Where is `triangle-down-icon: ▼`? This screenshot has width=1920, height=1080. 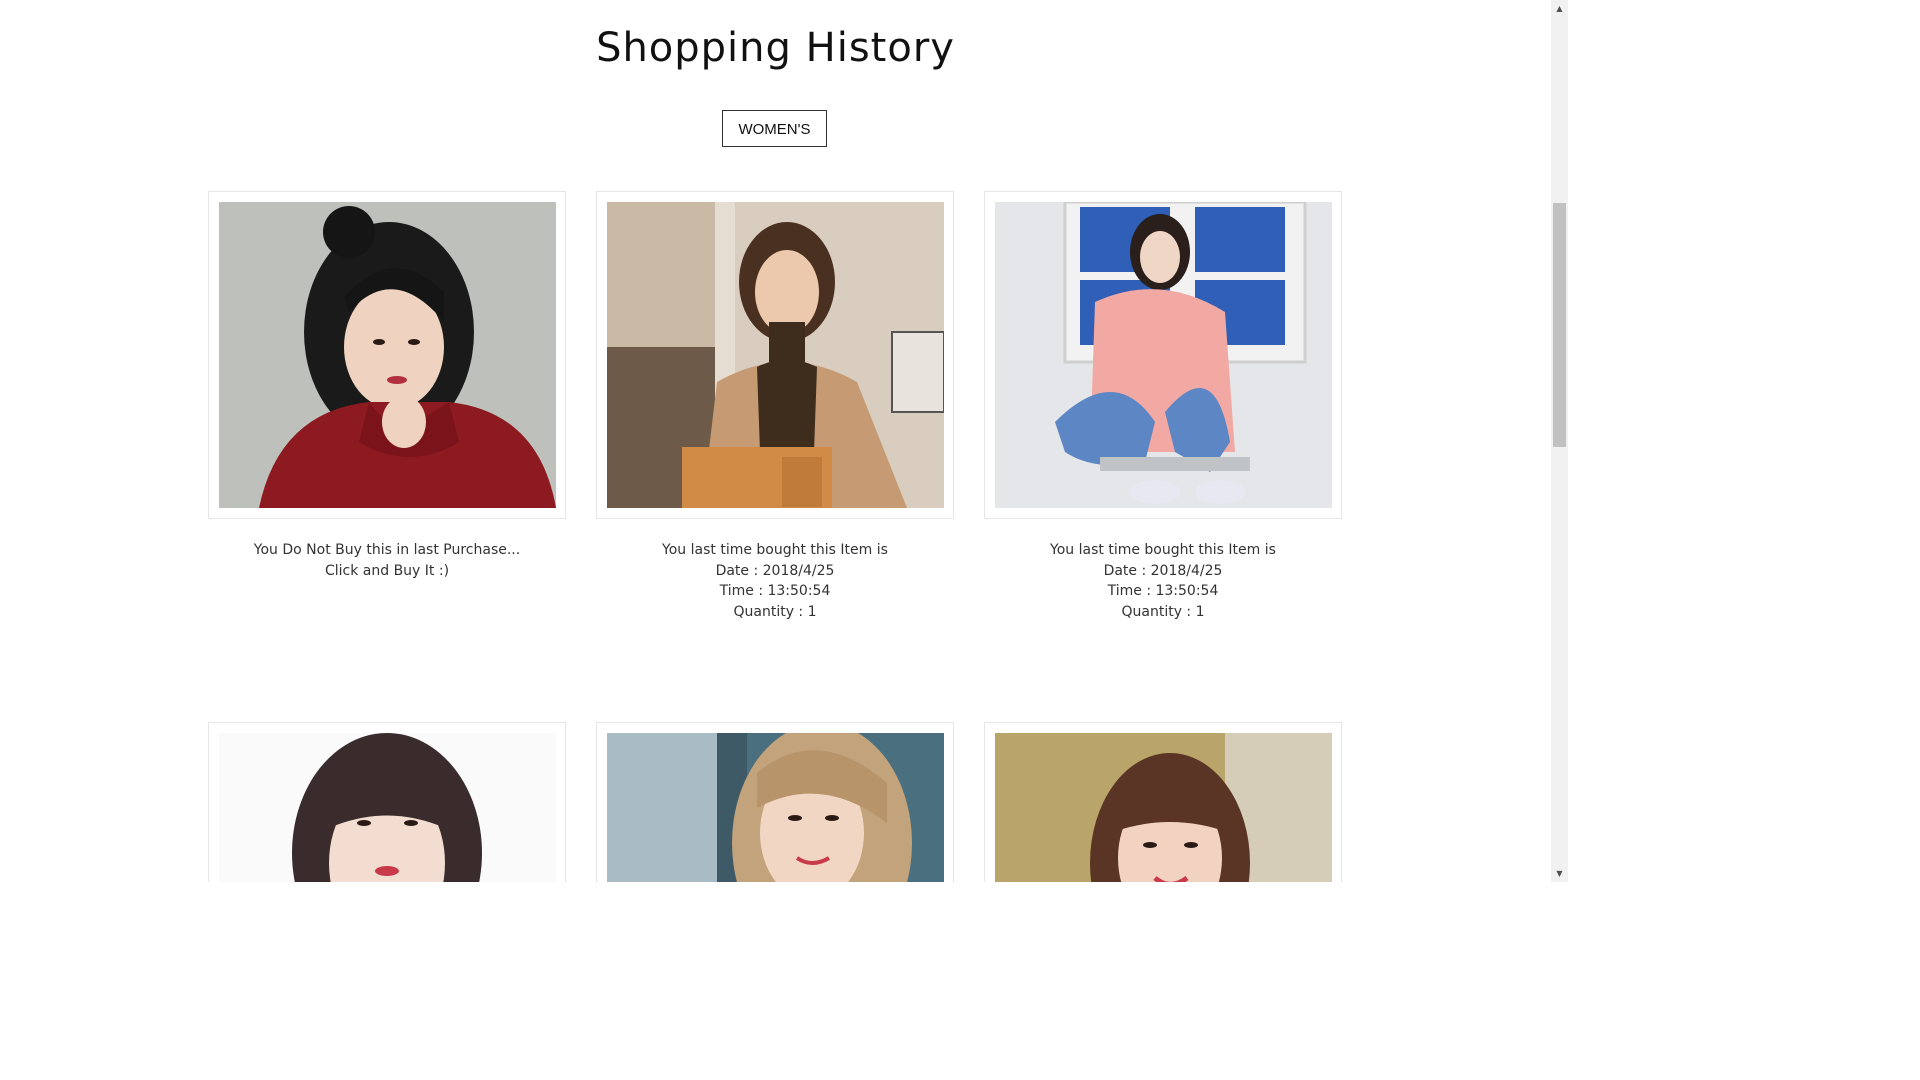
triangle-down-icon: ▼ is located at coordinates (1559, 873).